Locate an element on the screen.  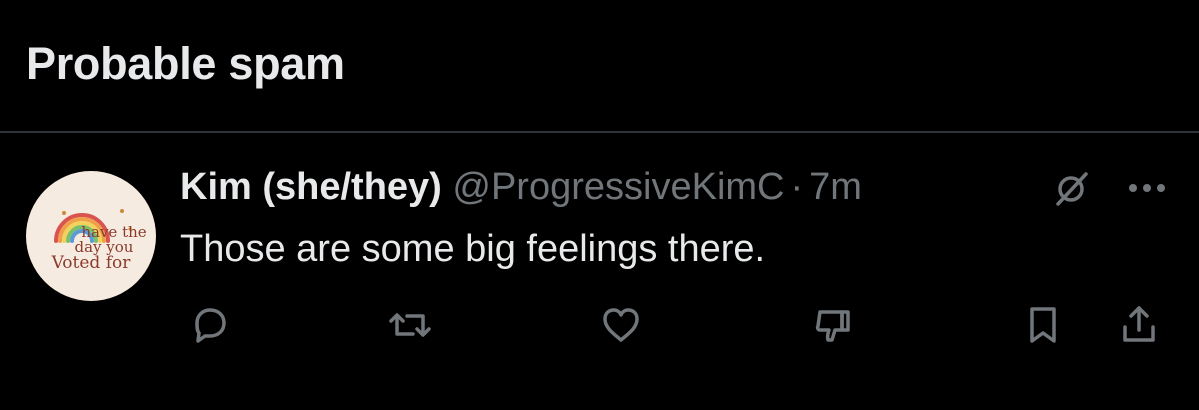
grok-icon is located at coordinates (1072, 188).